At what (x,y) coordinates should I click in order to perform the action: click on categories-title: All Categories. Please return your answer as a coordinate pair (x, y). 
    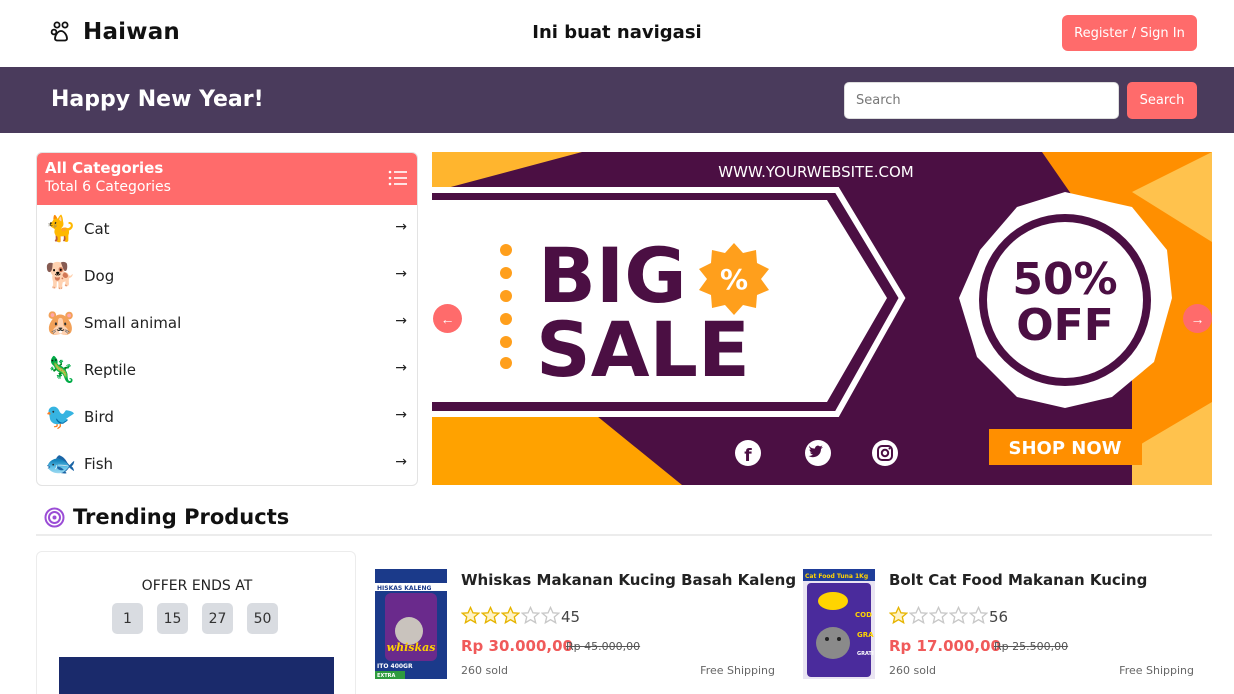
    Looking at the image, I should click on (104, 168).